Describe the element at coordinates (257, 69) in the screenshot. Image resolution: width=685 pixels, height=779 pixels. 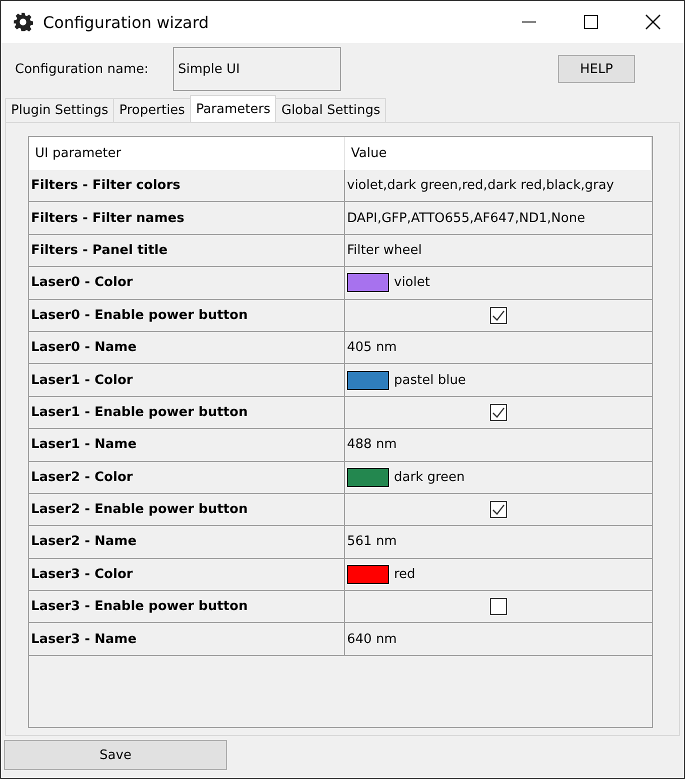
I see `config-name-field: Simple UI` at that location.